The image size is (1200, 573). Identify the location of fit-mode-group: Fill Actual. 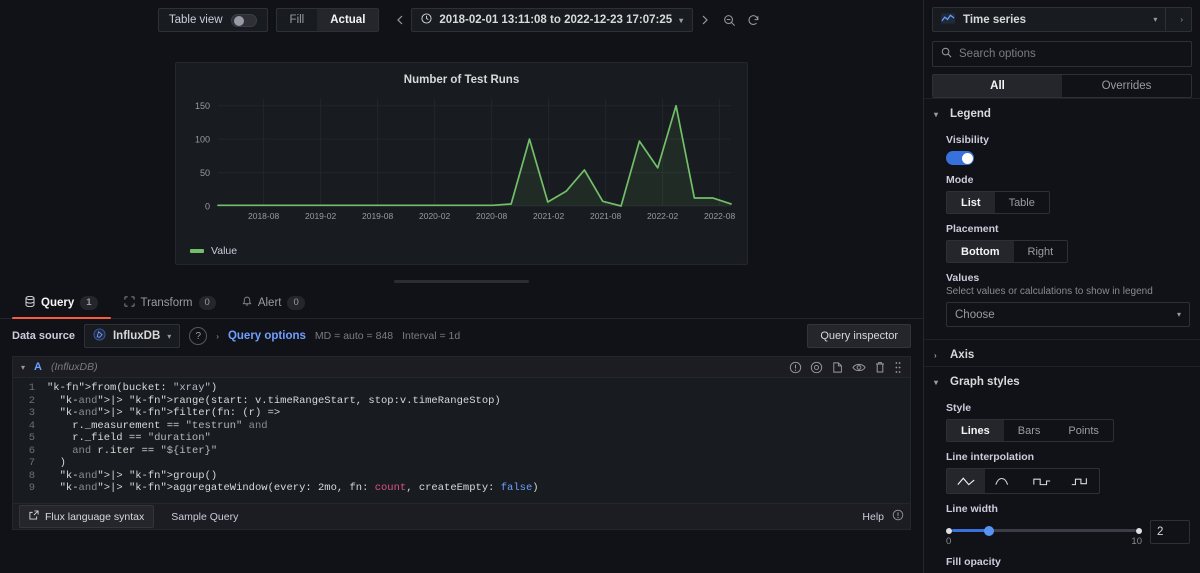
(327, 20).